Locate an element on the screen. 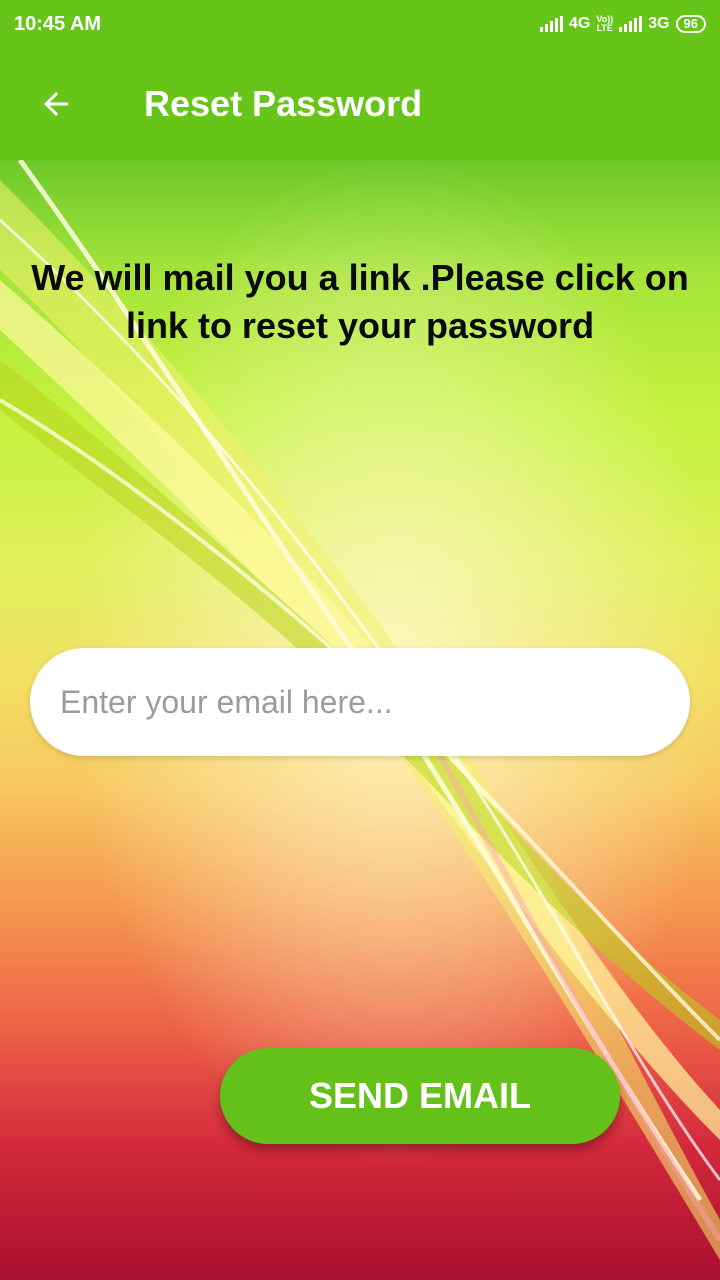 The image size is (720, 1280). volte-icon: Vo)) LTE is located at coordinates (605, 23).